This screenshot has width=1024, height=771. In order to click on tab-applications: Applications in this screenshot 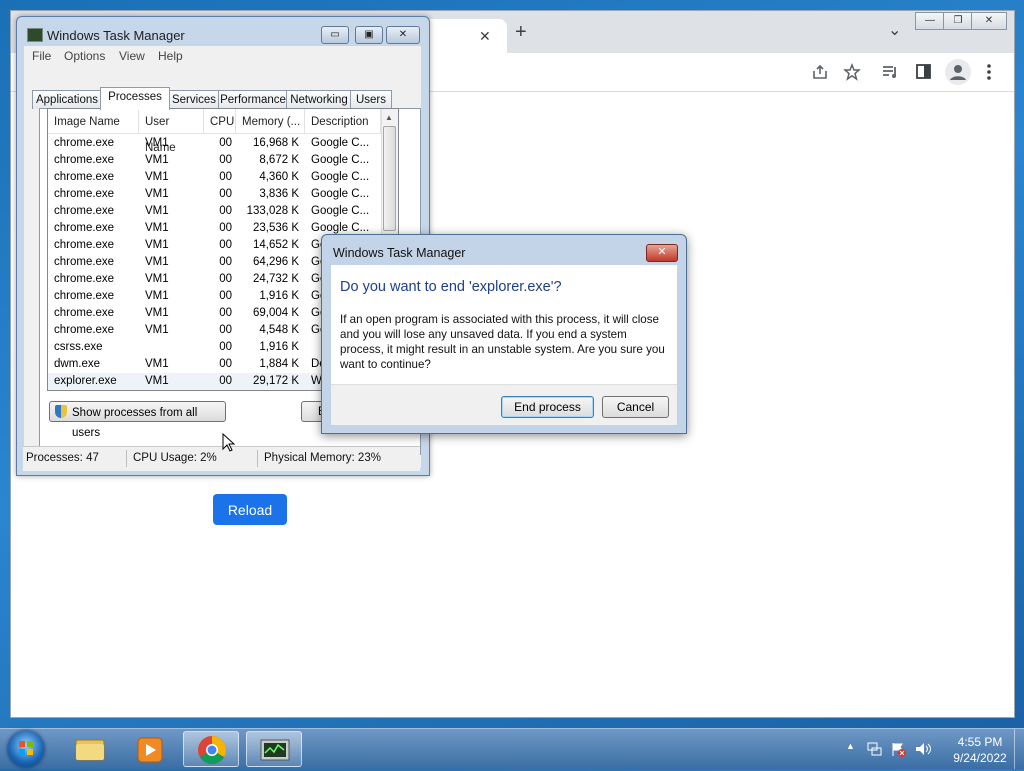, I will do `click(67, 99)`.